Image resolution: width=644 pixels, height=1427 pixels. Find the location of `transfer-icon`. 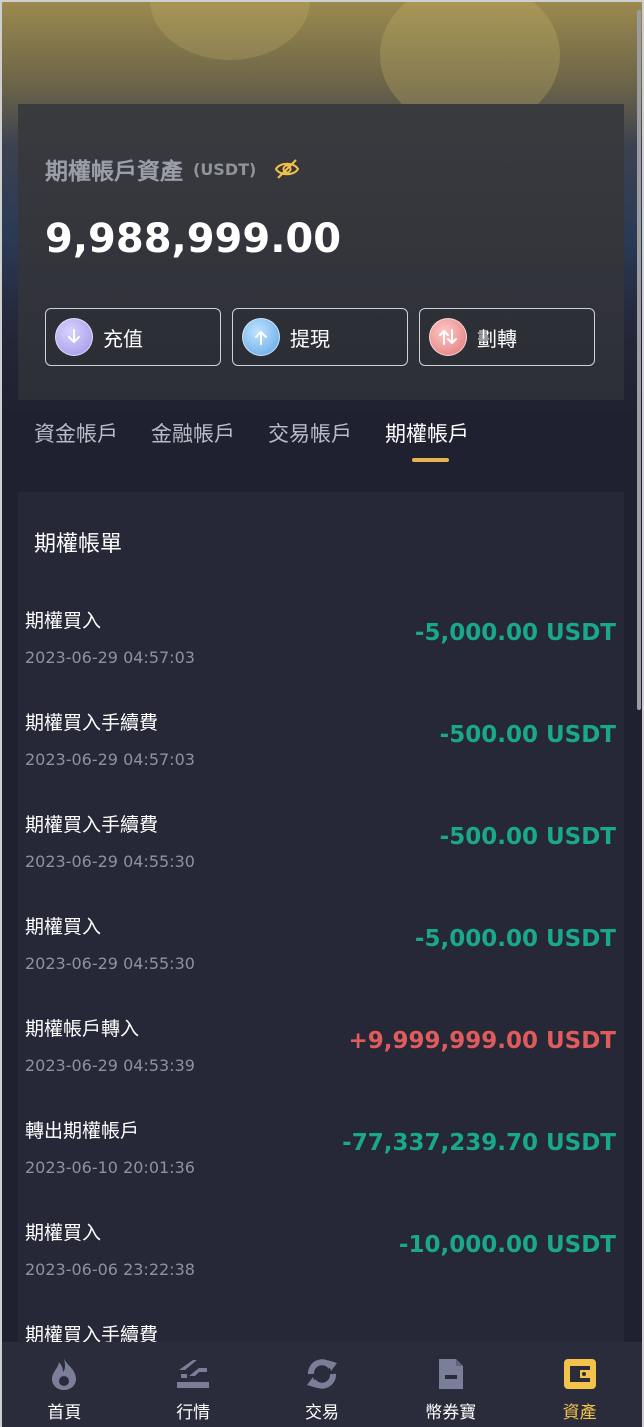

transfer-icon is located at coordinates (448, 337).